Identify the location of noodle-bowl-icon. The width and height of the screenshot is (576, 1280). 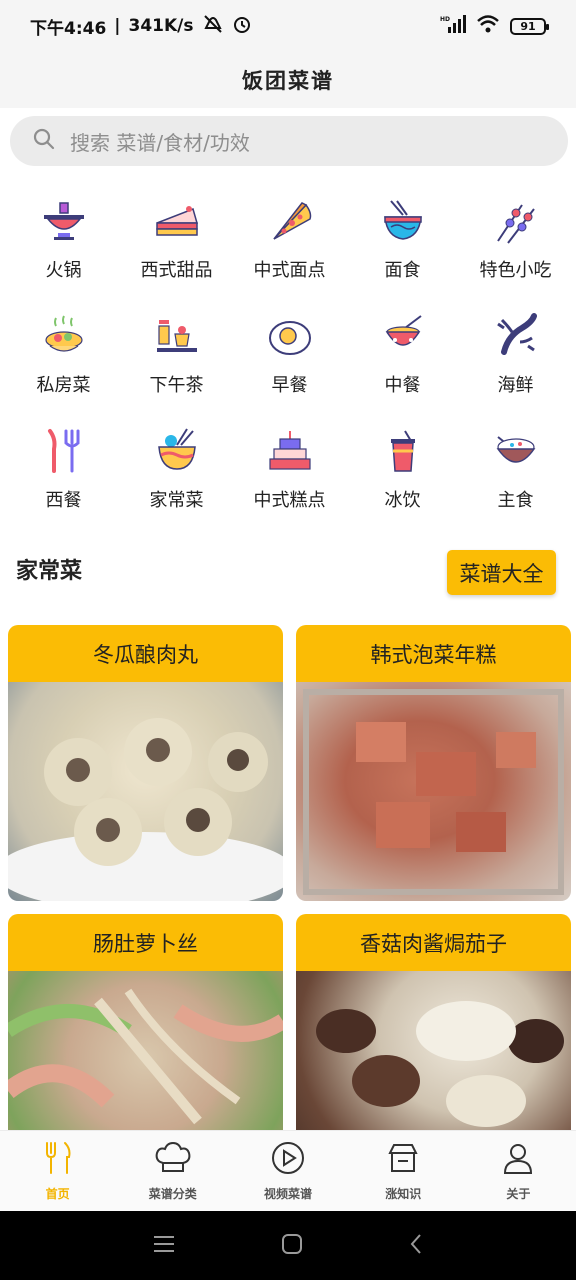
(403, 221).